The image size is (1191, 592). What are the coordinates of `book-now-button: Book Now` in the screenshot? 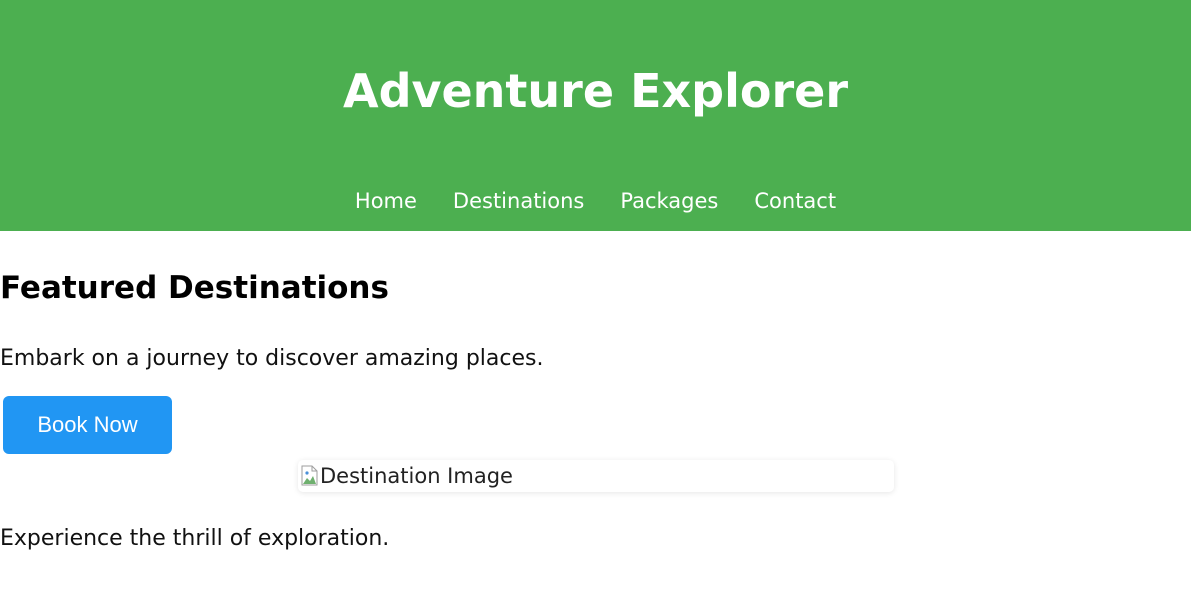 It's located at (87, 425).